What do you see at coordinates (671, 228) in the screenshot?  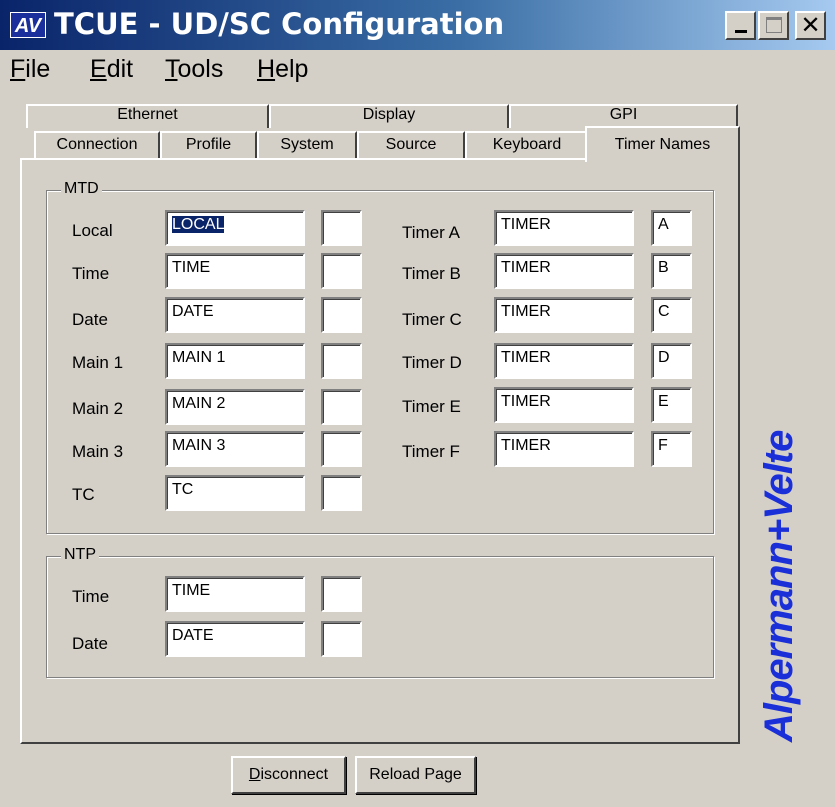 I see `timer-a-code-field: A` at bounding box center [671, 228].